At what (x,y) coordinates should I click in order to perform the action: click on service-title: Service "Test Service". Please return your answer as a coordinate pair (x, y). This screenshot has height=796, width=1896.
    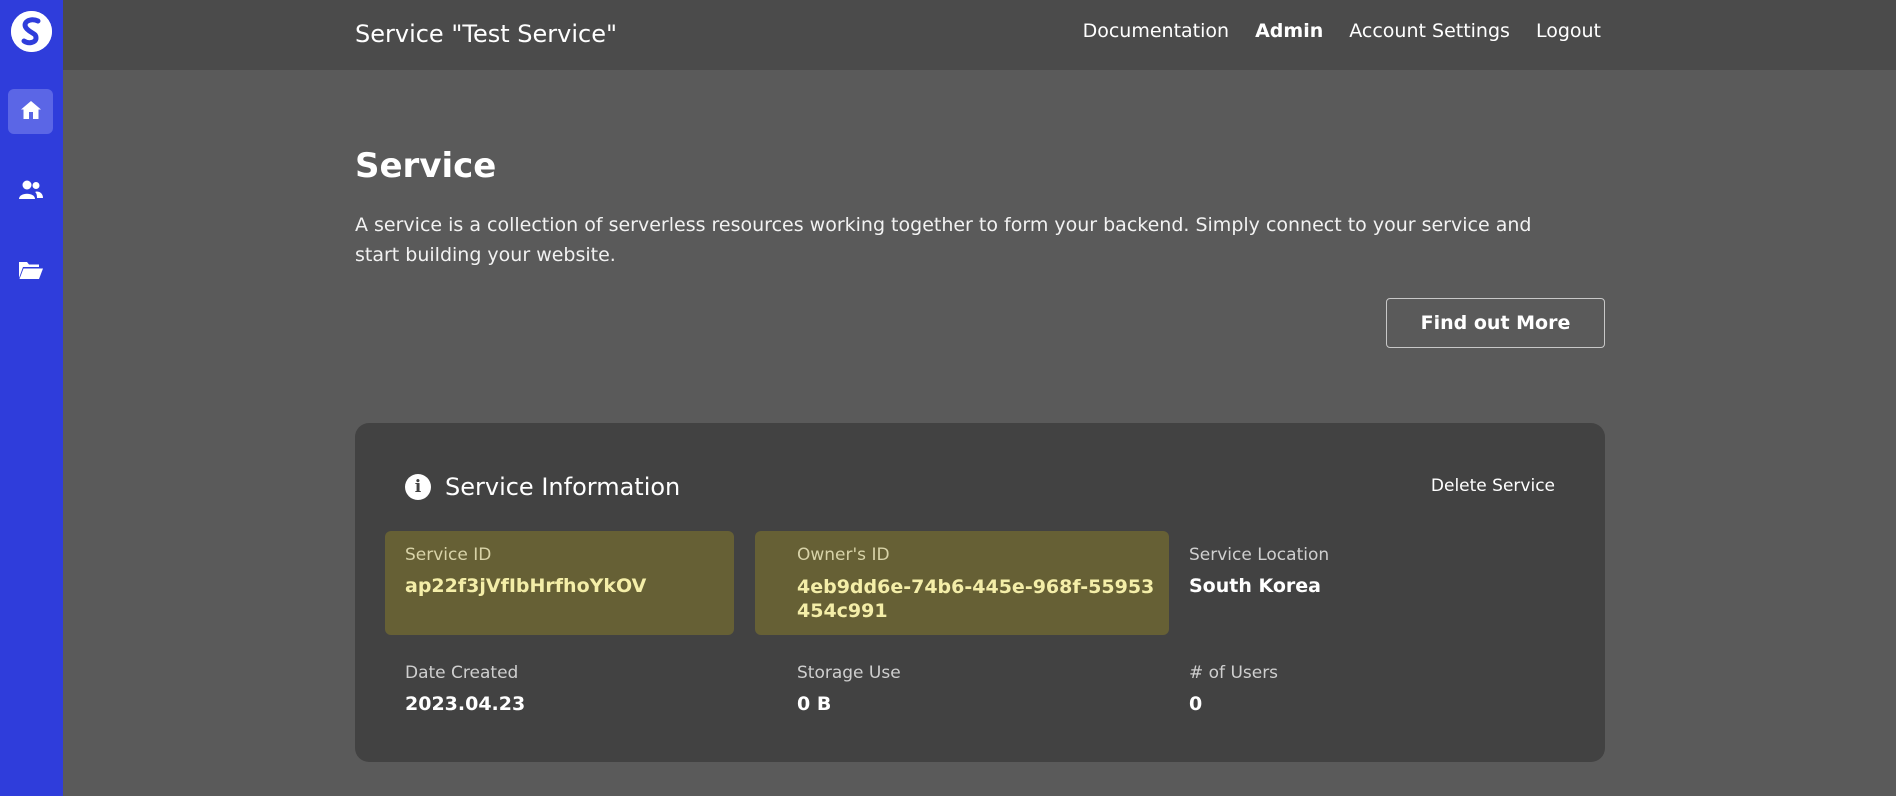
    Looking at the image, I should click on (486, 34).